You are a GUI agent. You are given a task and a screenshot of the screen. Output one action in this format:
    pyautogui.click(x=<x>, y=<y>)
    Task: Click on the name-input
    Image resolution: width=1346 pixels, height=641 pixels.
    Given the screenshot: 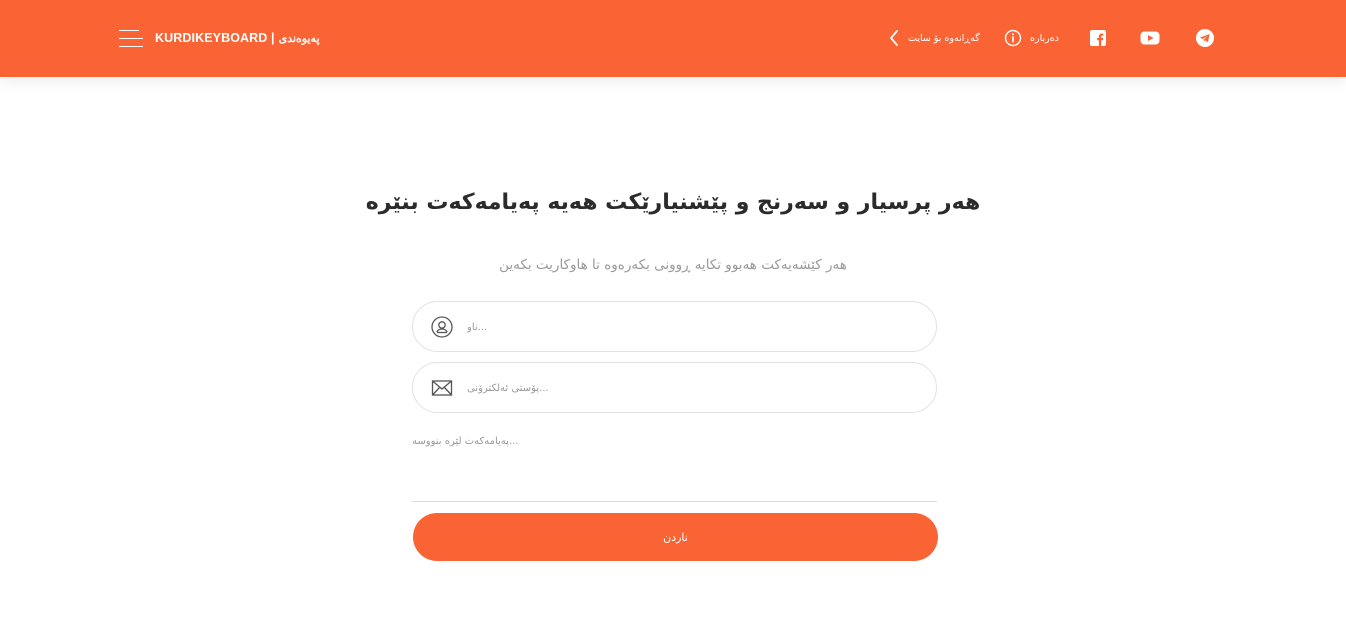 What is the action you would take?
    pyautogui.click(x=692, y=327)
    